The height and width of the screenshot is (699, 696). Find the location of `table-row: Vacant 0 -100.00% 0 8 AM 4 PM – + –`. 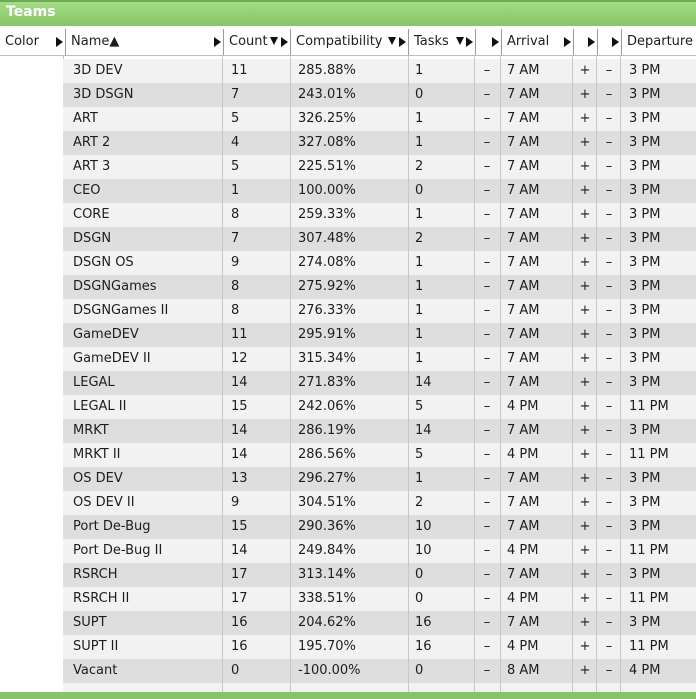

table-row: Vacant 0 -100.00% 0 8 AM 4 PM – + – is located at coordinates (379, 671).